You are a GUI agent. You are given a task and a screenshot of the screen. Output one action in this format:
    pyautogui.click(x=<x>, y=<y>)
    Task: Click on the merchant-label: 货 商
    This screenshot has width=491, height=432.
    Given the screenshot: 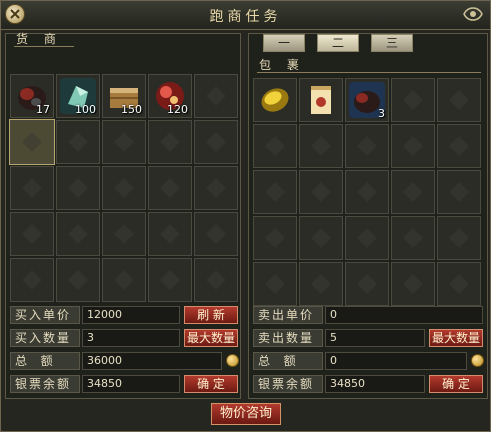 What is the action you would take?
    pyautogui.click(x=39, y=39)
    